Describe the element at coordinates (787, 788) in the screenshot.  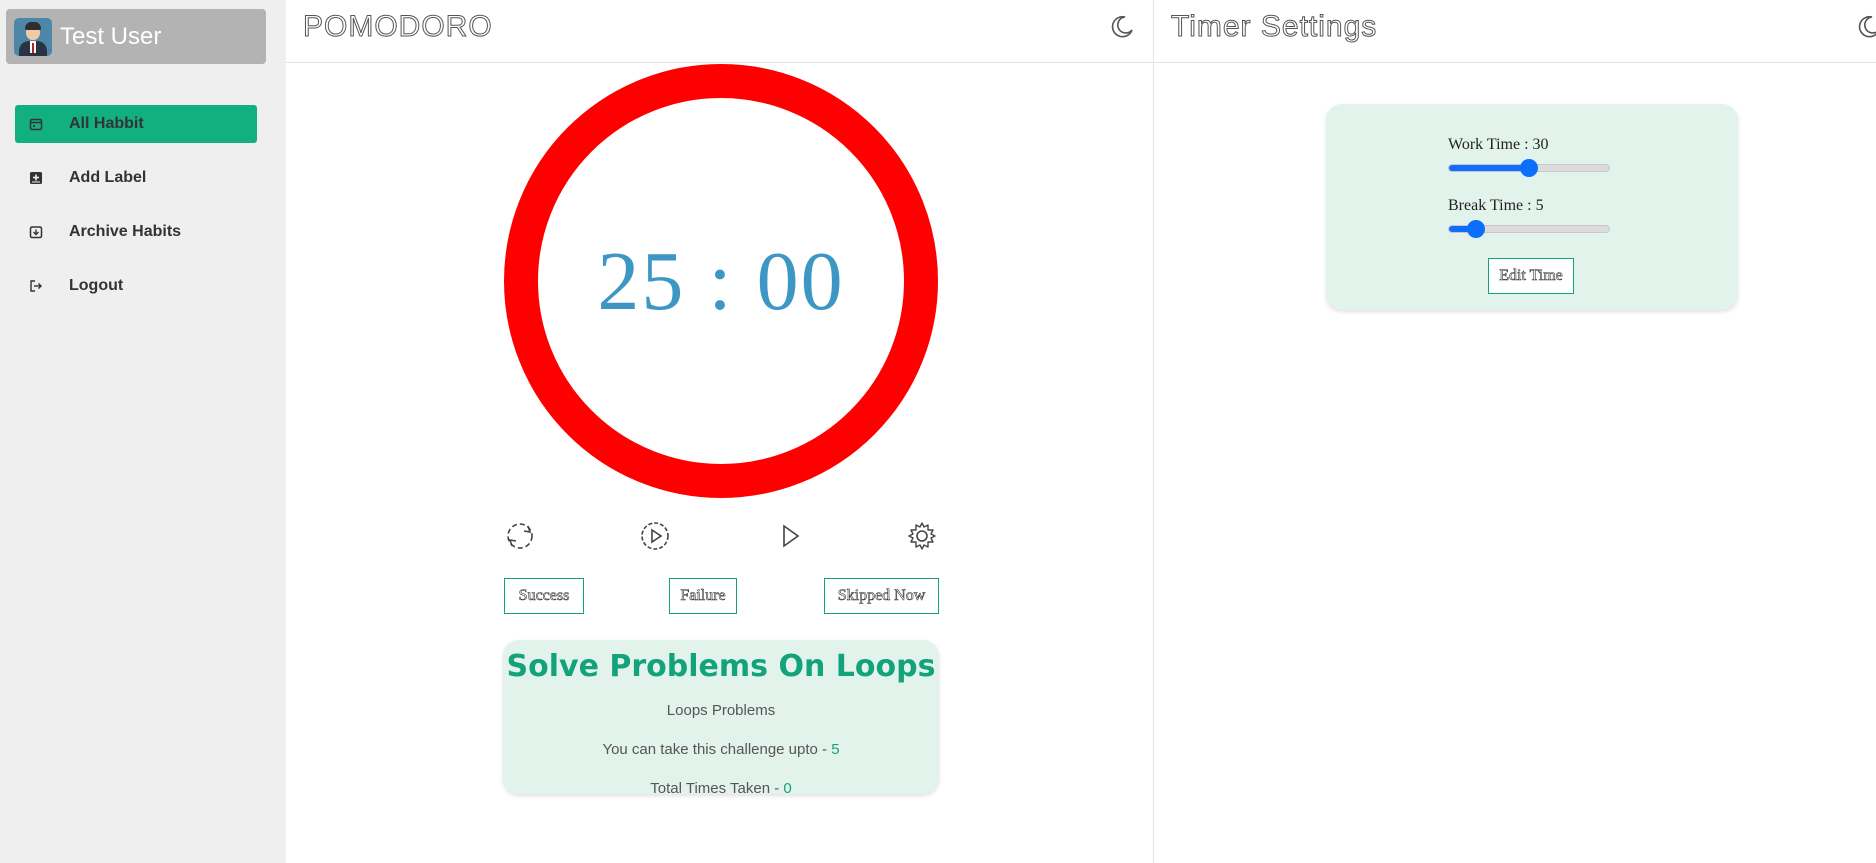
I see `times-taken-value: 0` at that location.